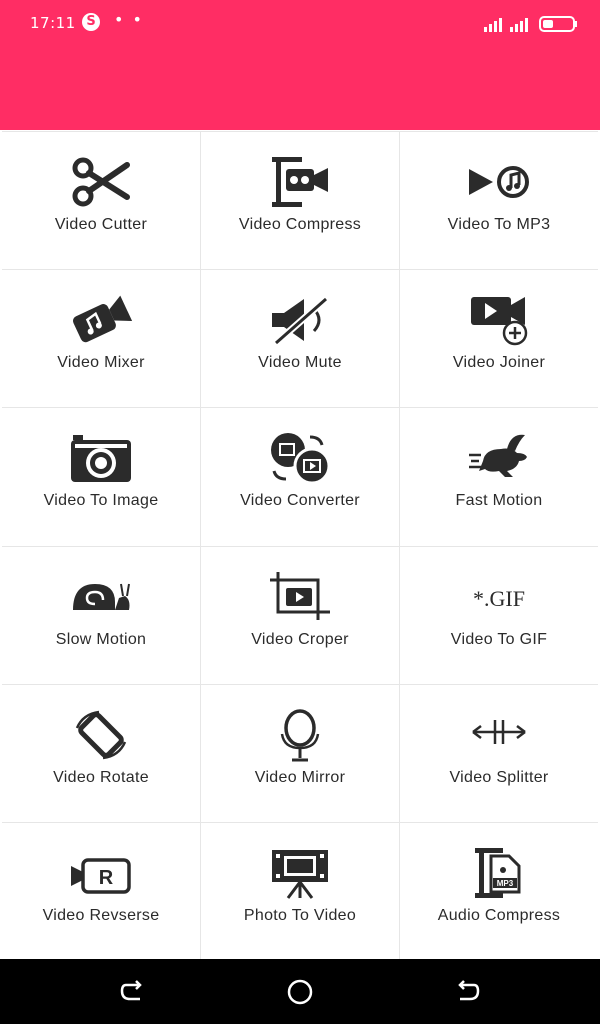 This screenshot has height=1024, width=600. I want to click on tool-label: Fast Motion, so click(499, 501).